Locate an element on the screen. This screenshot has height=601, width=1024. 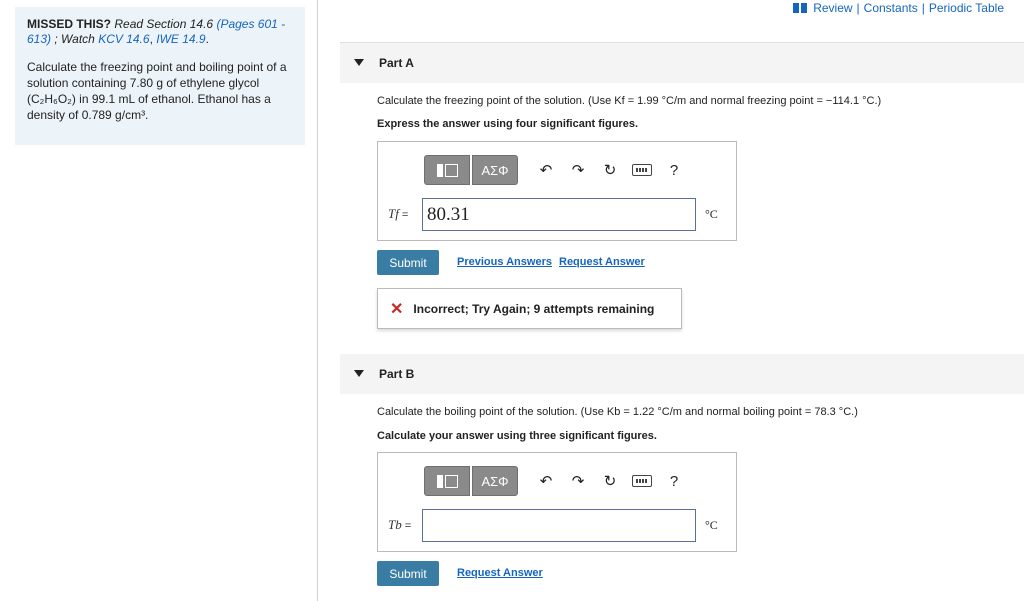
part-a-answer-input is located at coordinates (559, 214).